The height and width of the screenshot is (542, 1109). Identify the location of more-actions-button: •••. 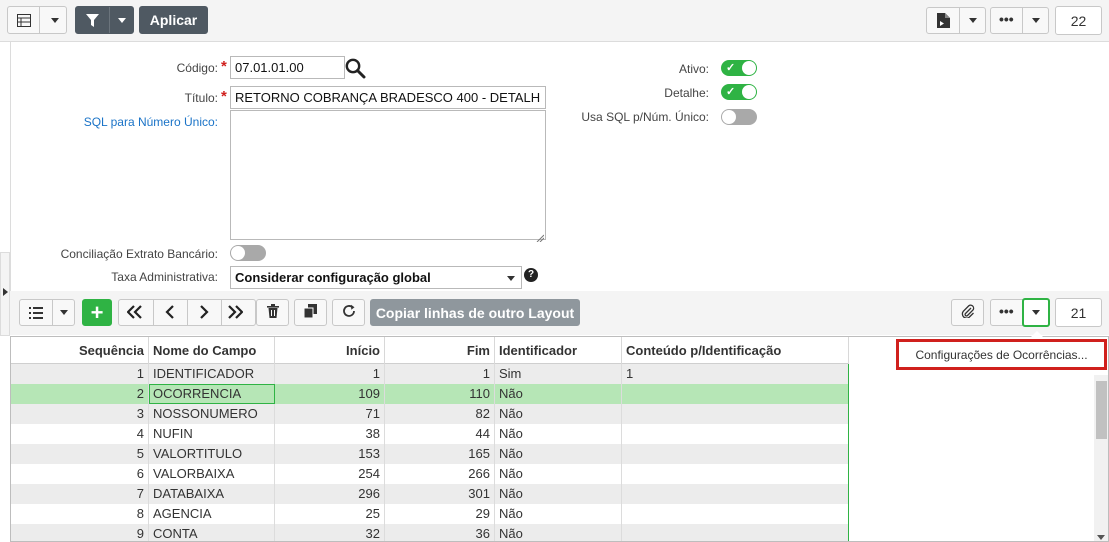
(1019, 20).